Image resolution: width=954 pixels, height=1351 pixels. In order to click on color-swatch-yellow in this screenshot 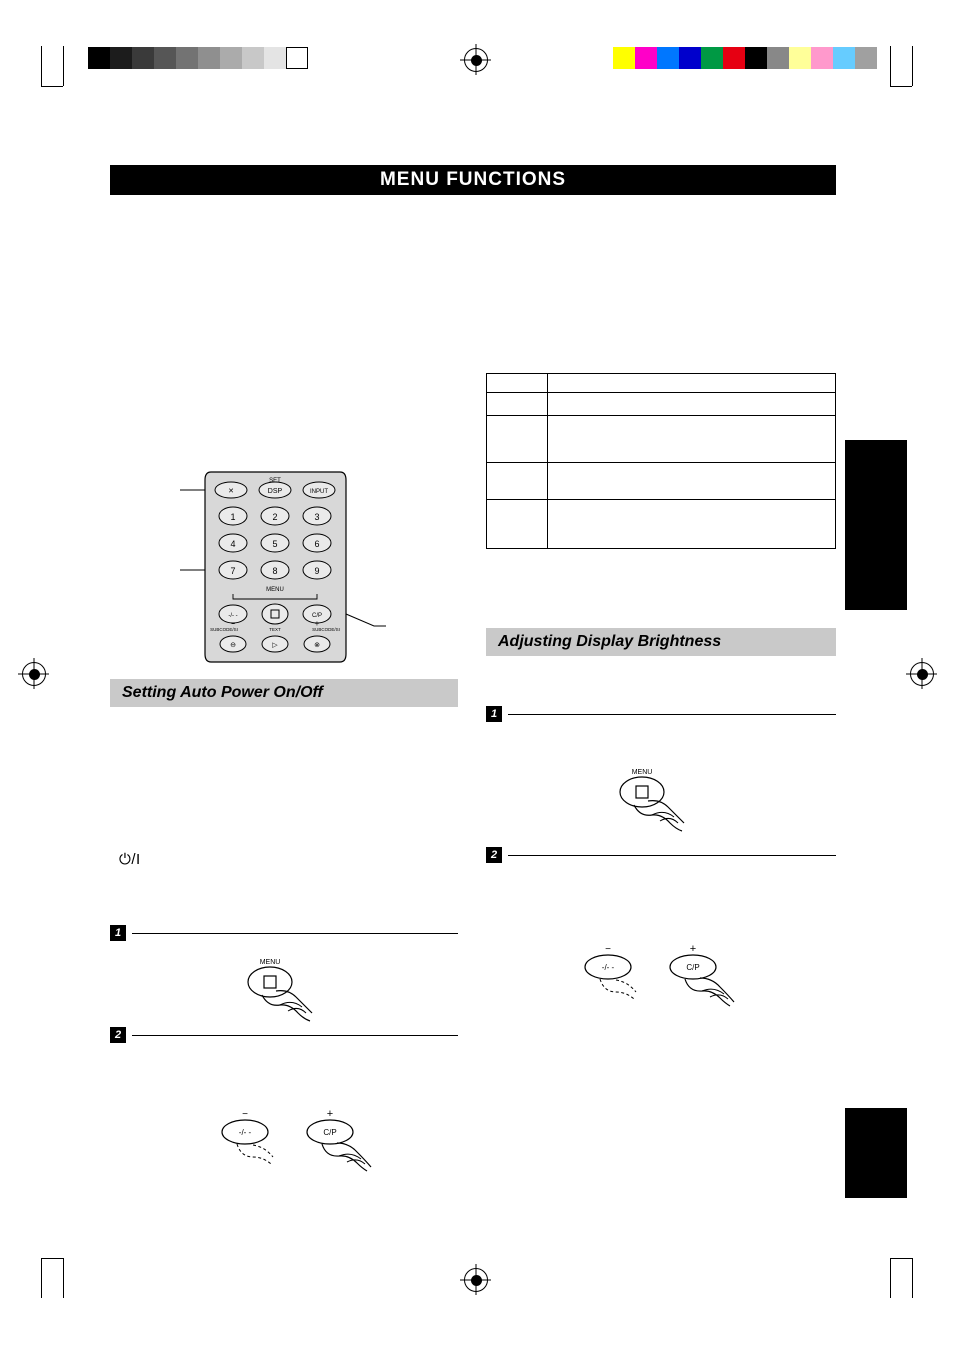, I will do `click(624, 58)`.